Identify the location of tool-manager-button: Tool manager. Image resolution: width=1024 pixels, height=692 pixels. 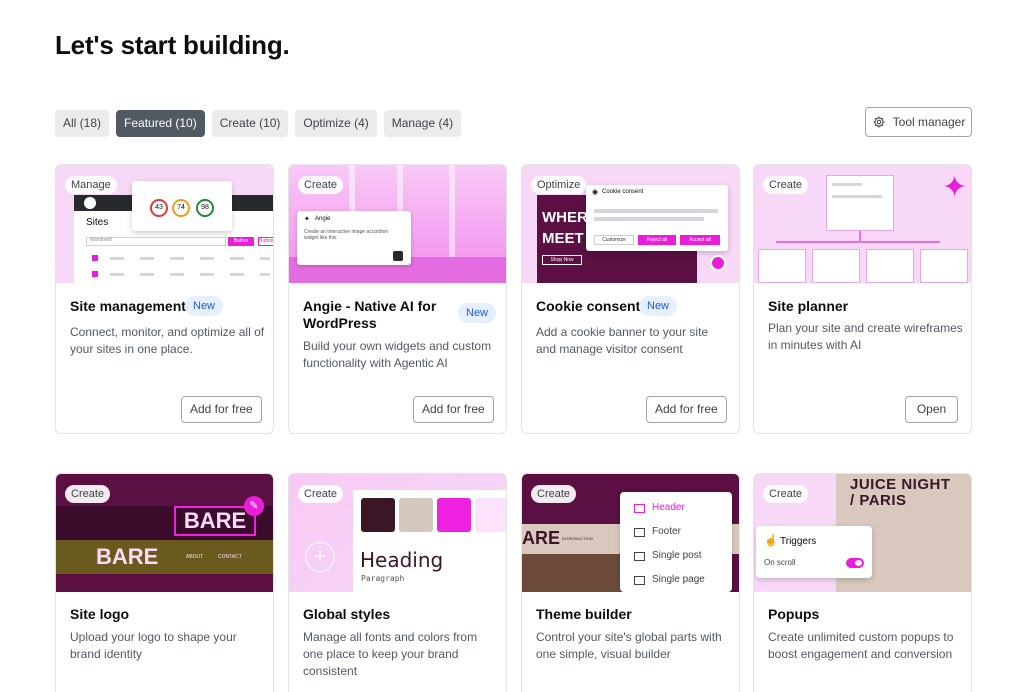
(918, 122).